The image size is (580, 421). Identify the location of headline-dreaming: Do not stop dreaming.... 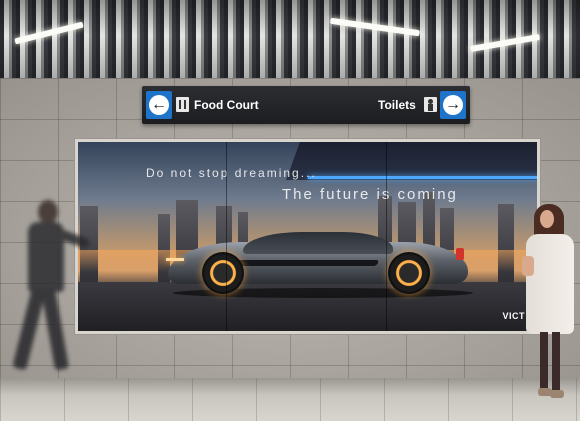
(231, 173).